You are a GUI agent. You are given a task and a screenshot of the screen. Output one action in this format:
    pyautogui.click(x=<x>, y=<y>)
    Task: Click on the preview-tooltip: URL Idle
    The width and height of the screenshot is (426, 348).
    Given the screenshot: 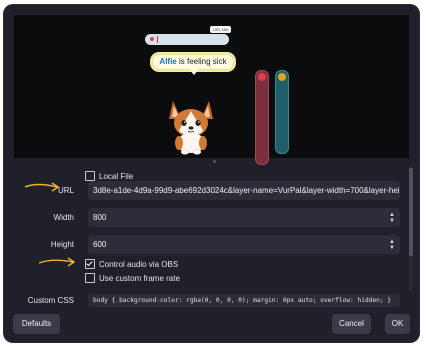 What is the action you would take?
    pyautogui.click(x=221, y=29)
    